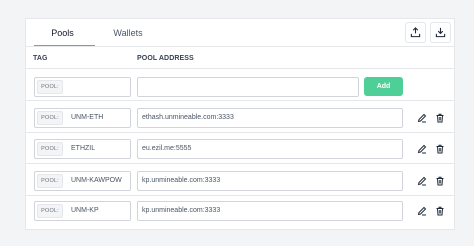  I want to click on export-button, so click(415, 32).